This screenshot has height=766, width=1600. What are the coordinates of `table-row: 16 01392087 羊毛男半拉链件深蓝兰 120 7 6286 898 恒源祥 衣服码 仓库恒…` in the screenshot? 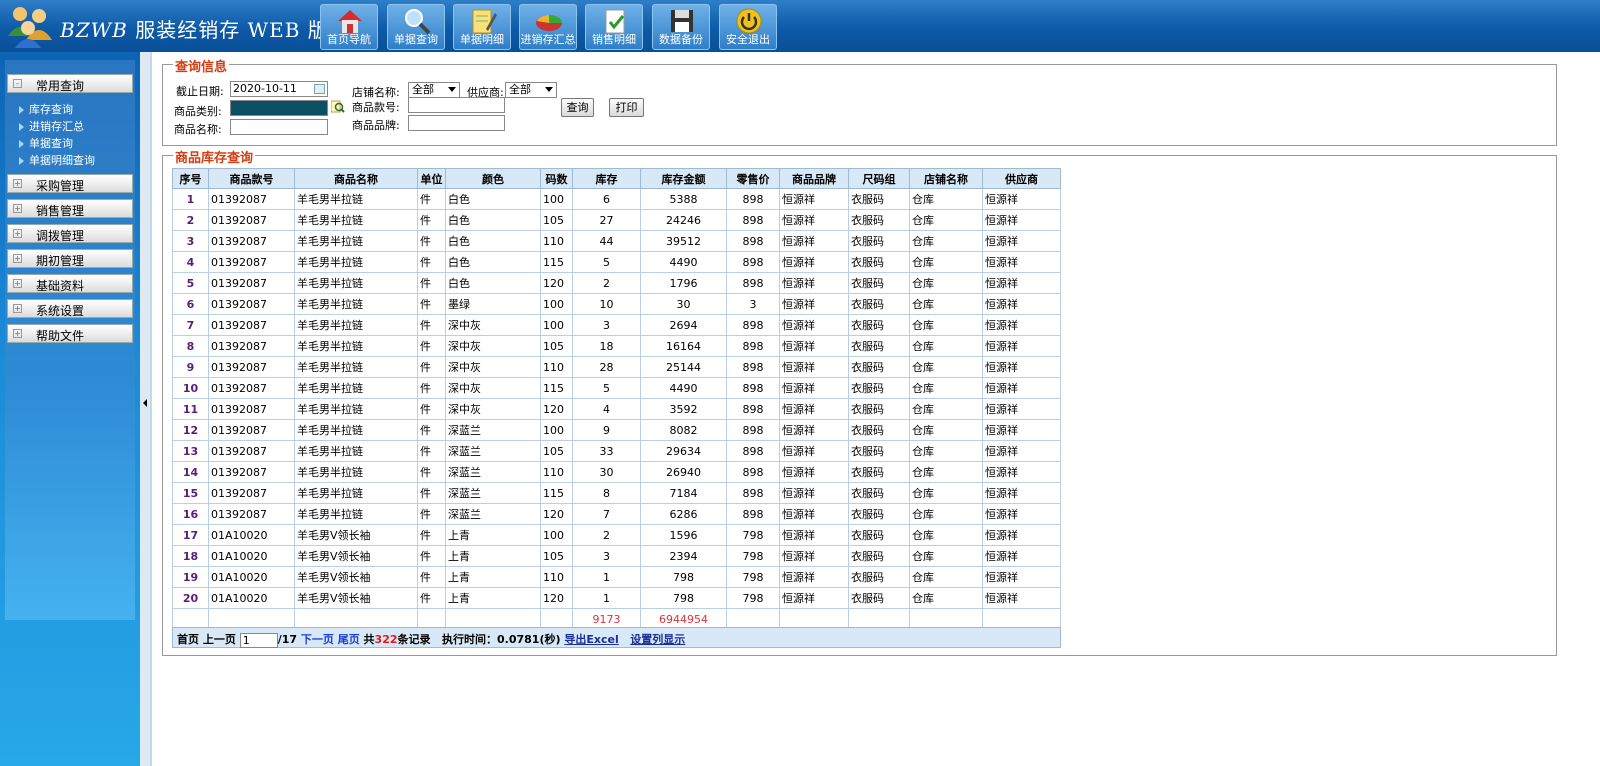 It's located at (616, 514).